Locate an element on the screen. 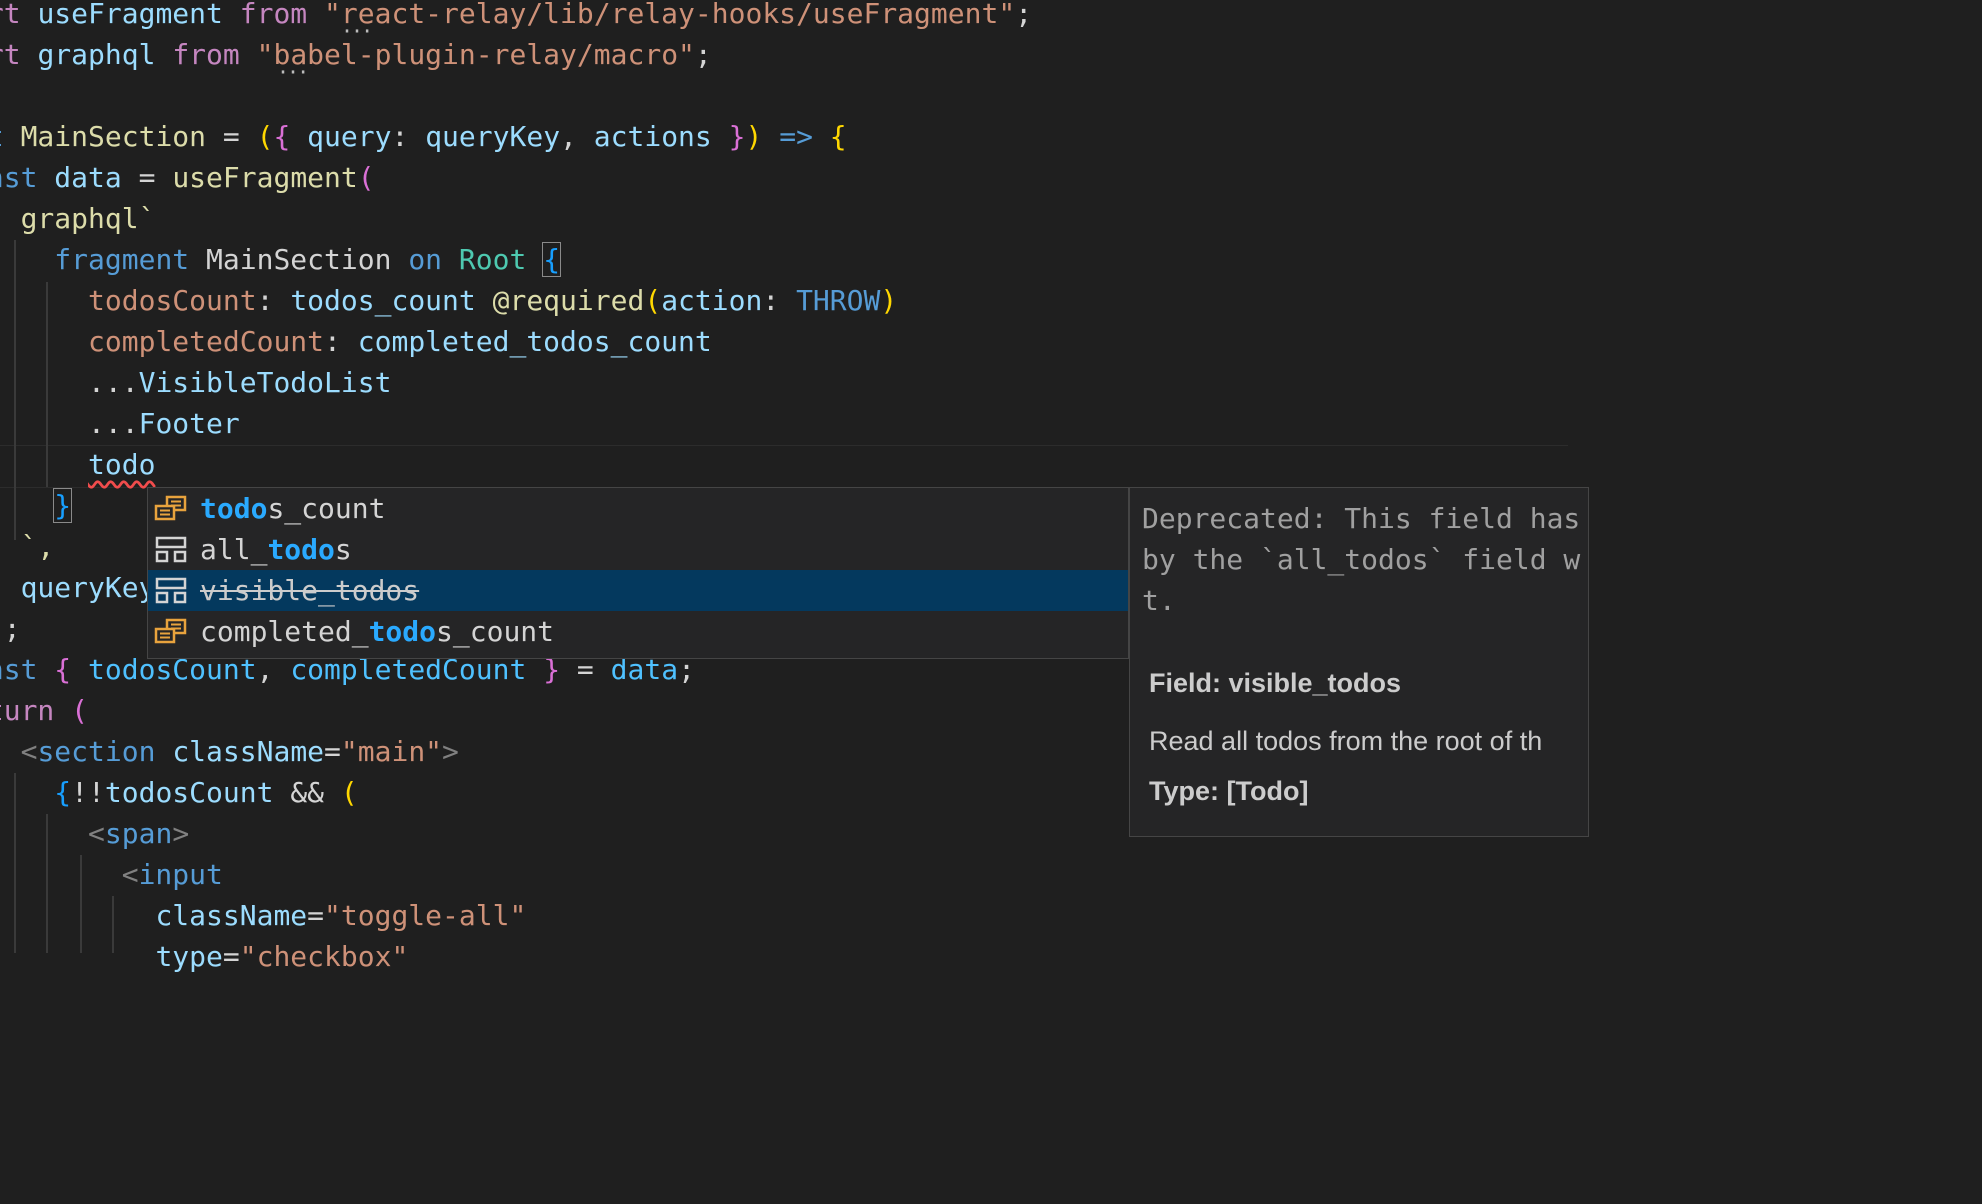  suggestion-label: visible_todos is located at coordinates (310, 590).